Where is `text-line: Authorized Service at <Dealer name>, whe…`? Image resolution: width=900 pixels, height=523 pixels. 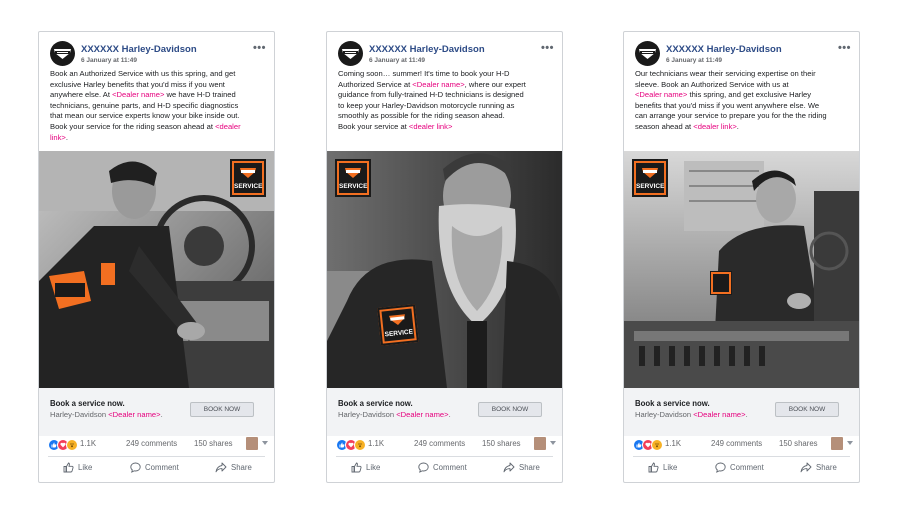
text-line: Authorized Service at <Dealer name>, whe… is located at coordinates (432, 84).